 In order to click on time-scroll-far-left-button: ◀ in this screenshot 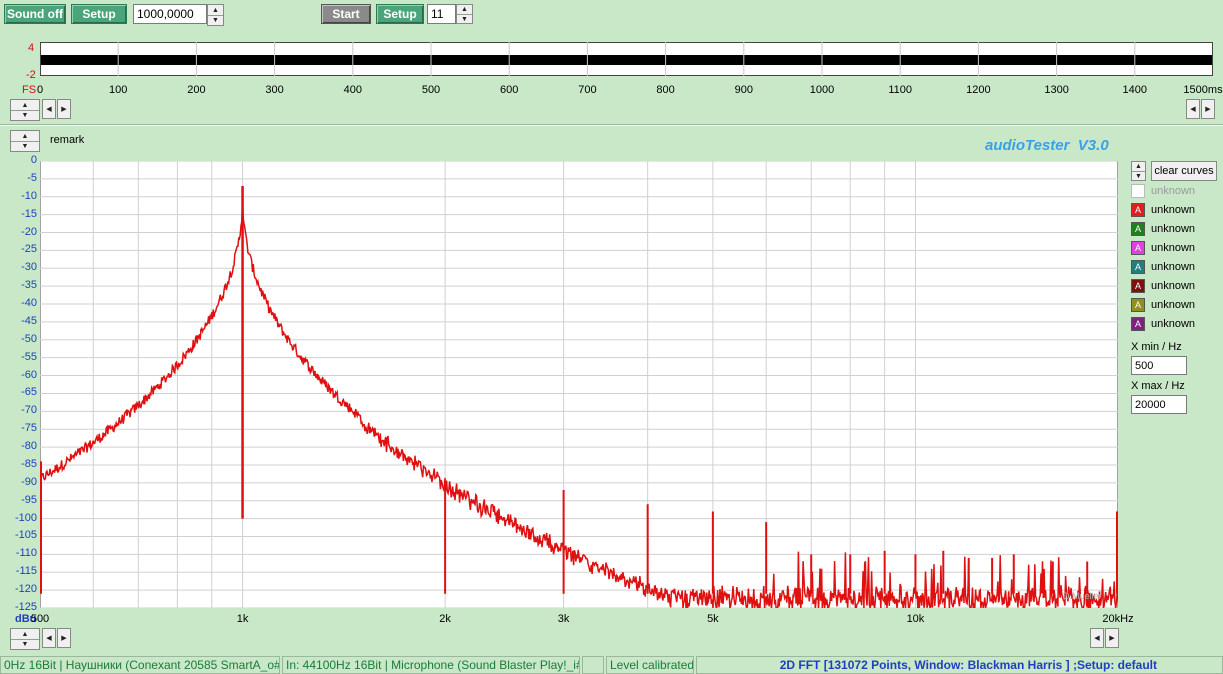, I will do `click(1193, 109)`.